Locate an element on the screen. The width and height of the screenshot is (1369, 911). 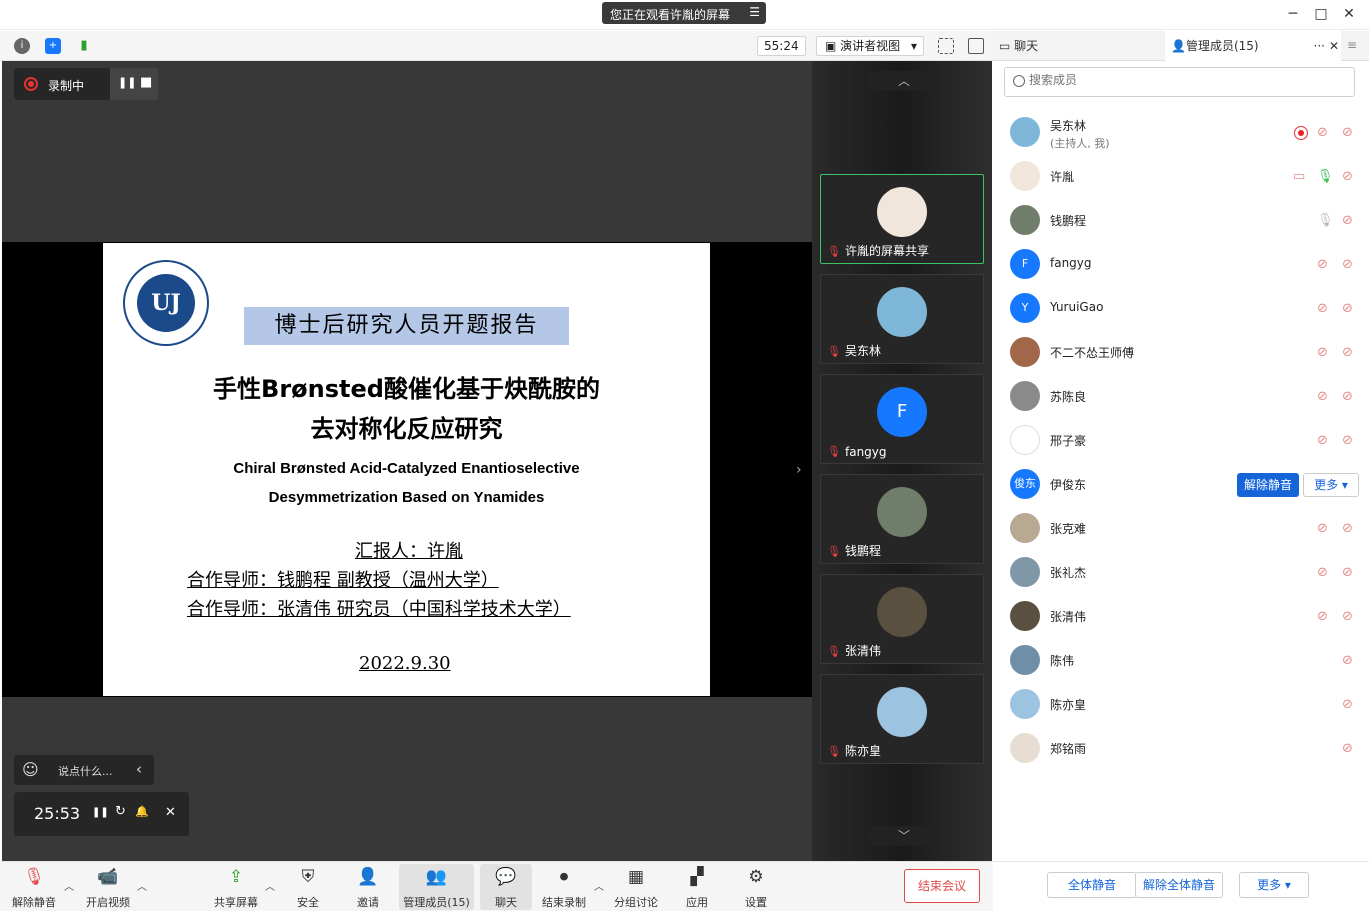
tab-chat: ▭ 聊天 is located at coordinates (1079, 46).